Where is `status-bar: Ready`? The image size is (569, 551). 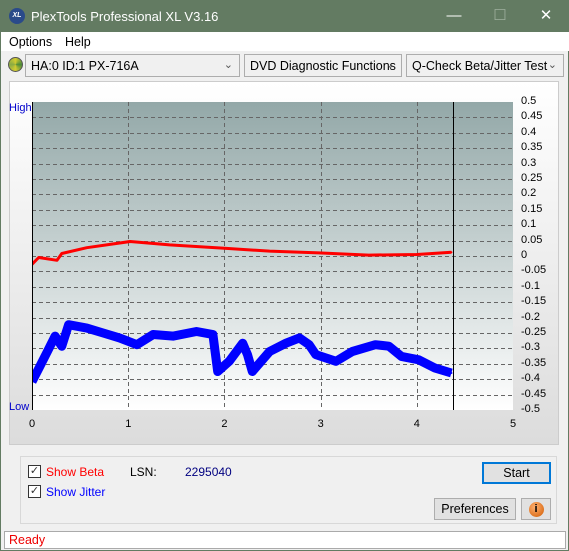
status-bar: Ready is located at coordinates (285, 540).